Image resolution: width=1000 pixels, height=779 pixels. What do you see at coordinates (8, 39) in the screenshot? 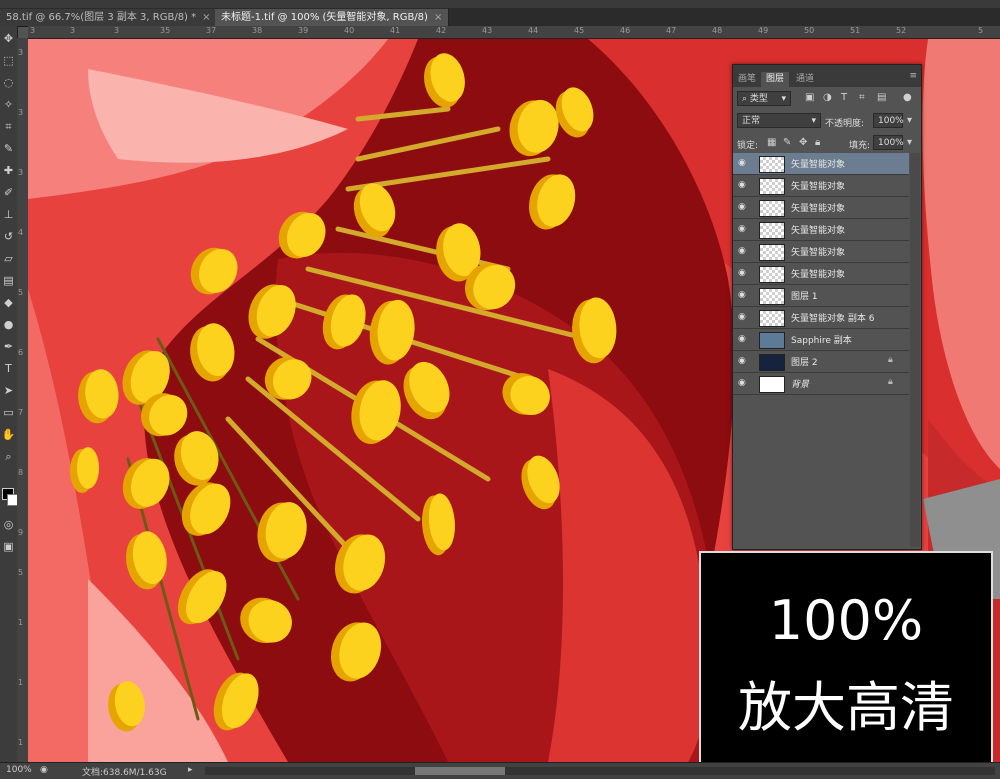
I see `move-tool-icon: ✥` at bounding box center [8, 39].